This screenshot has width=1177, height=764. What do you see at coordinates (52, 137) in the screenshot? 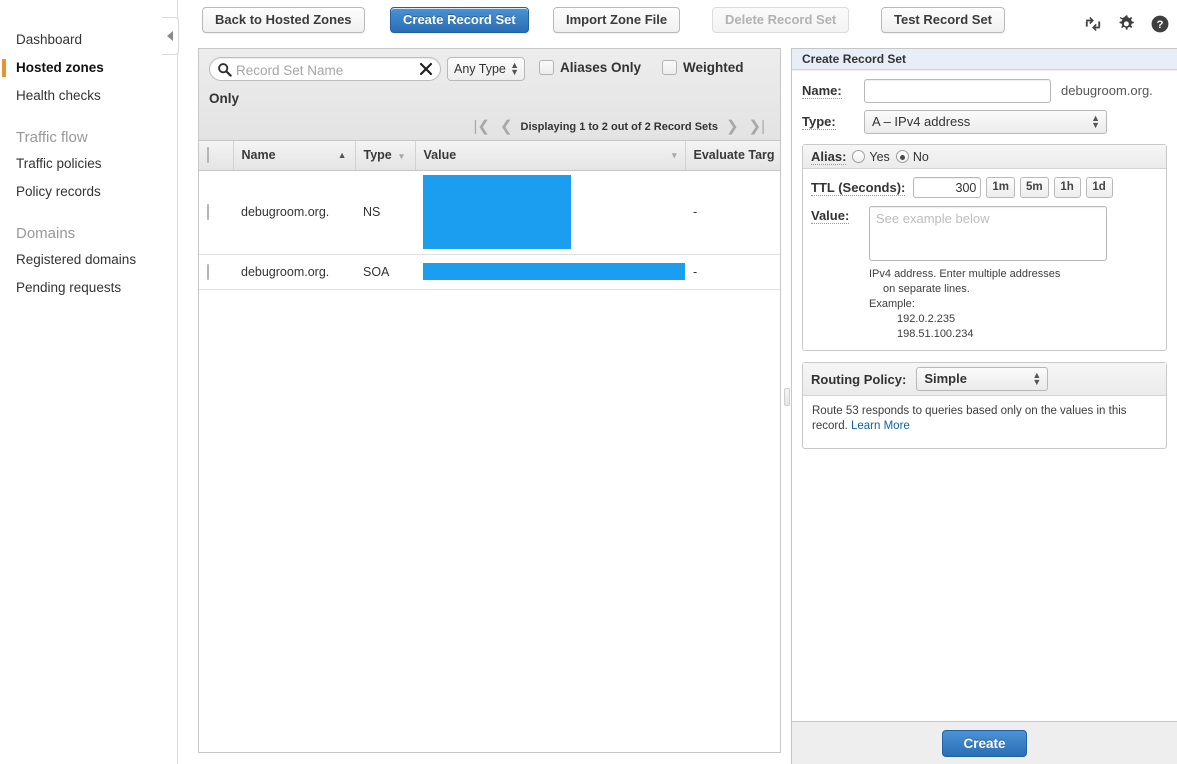
I see `sidebar-group-traffic-flow: Traffic flow` at bounding box center [52, 137].